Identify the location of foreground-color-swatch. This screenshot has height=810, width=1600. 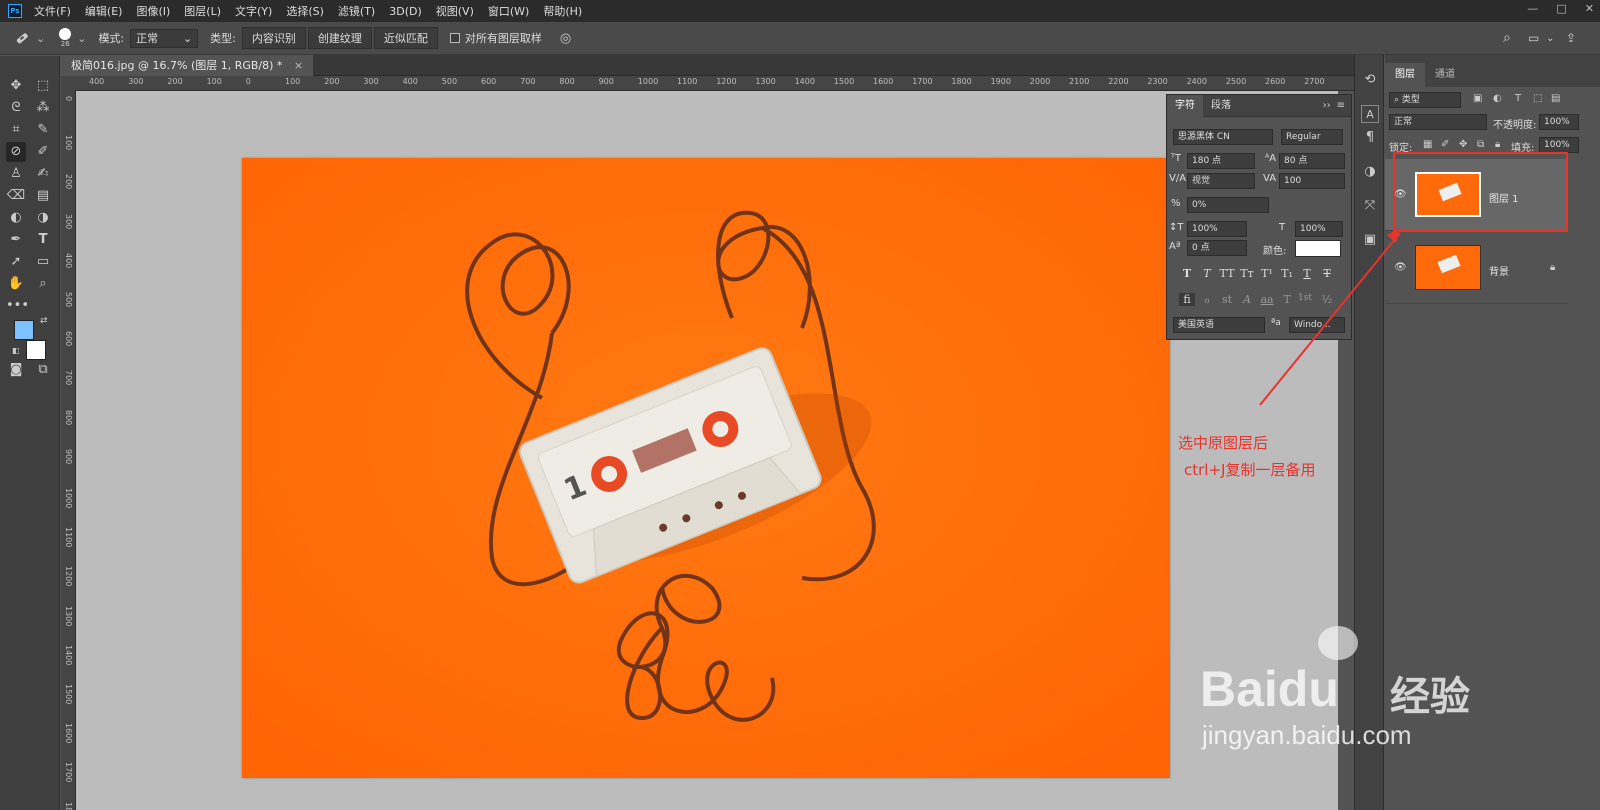
(24, 330).